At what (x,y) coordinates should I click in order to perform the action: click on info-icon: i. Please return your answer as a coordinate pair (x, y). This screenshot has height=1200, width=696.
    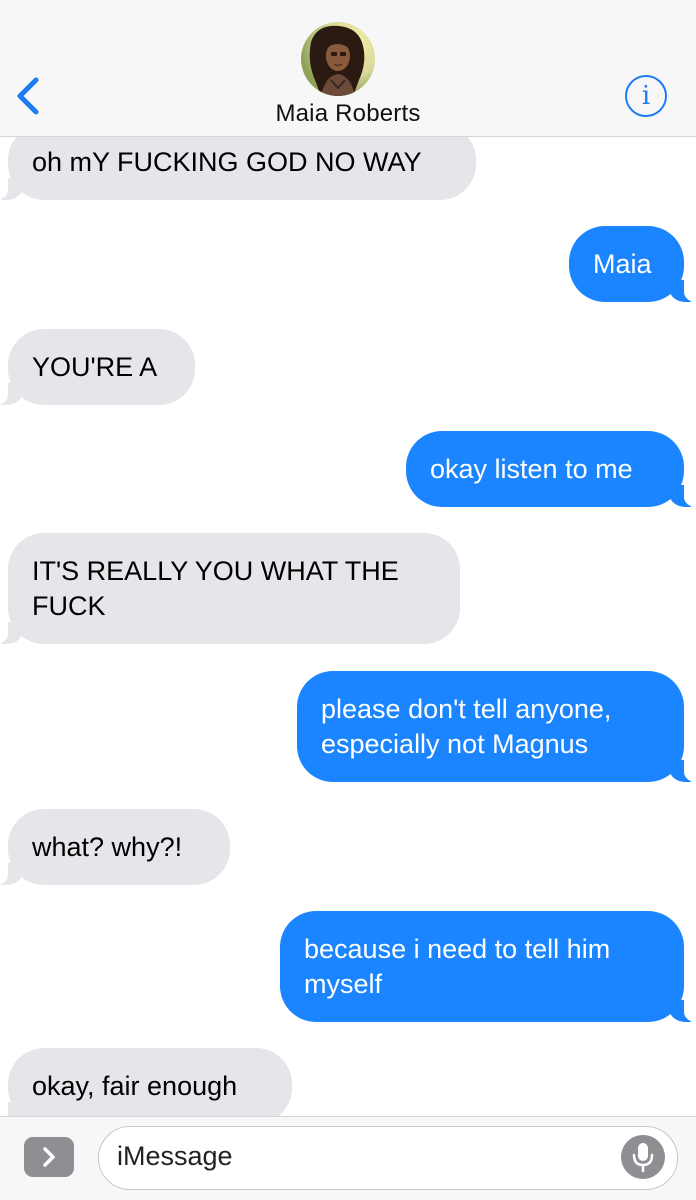
    Looking at the image, I should click on (646, 96).